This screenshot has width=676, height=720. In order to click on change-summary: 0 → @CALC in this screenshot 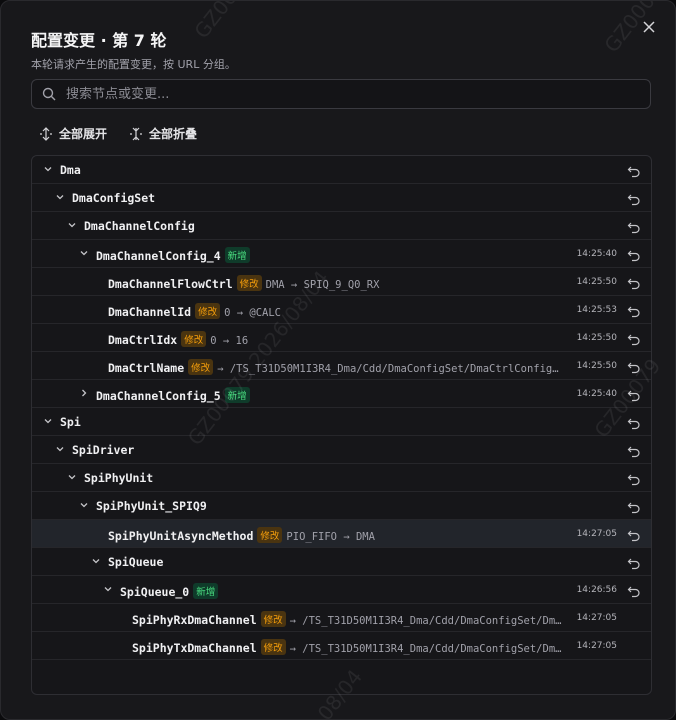, I will do `click(253, 313)`.